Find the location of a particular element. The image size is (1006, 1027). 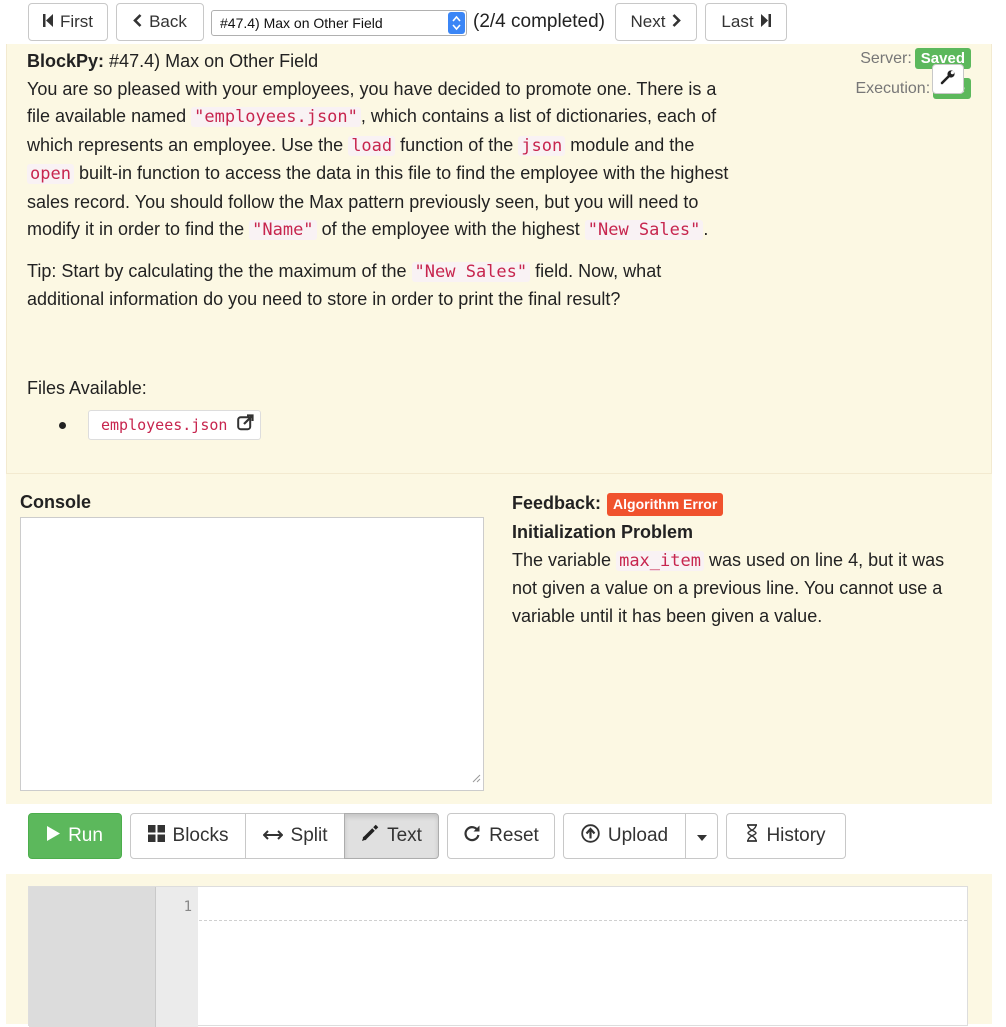

line-number-gutter: 1 is located at coordinates (176, 957).